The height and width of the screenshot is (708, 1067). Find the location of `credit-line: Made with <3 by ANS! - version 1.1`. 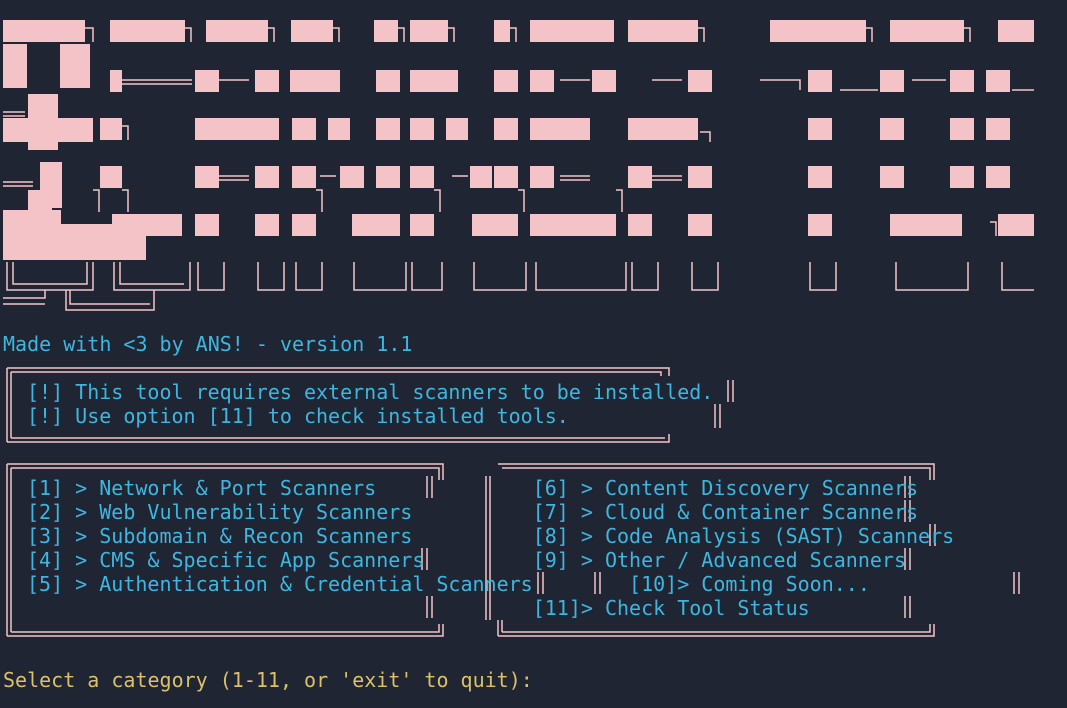

credit-line: Made with <3 by ANS! - version 1.1 is located at coordinates (208, 344).